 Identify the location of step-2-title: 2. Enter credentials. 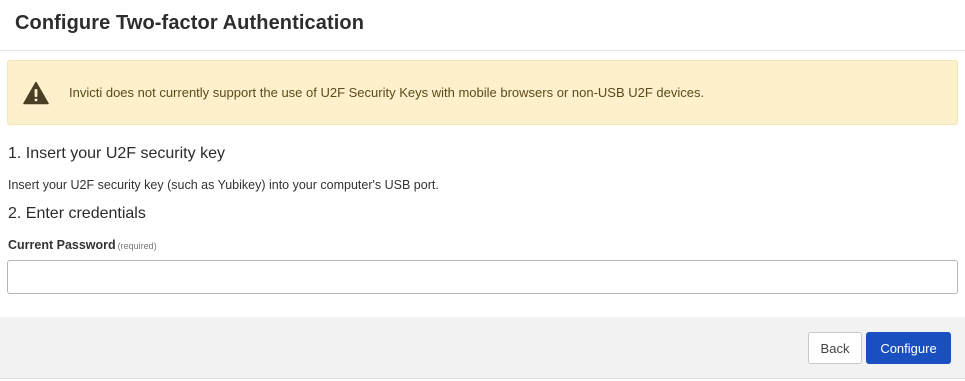
(77, 213).